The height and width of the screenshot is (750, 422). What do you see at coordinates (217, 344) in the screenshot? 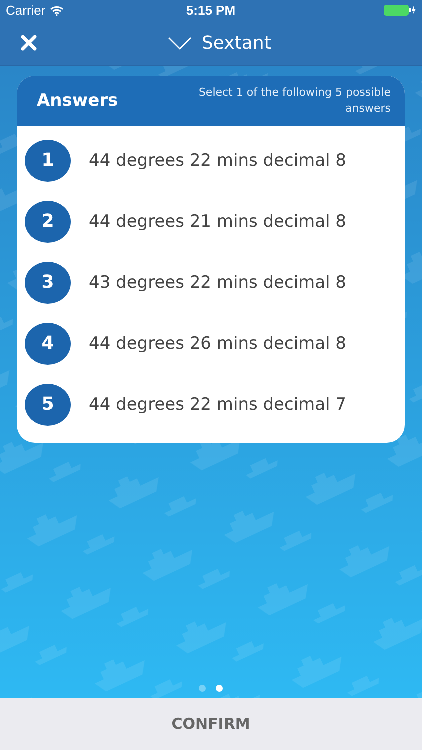
I see `answer-option: 44 degrees 26 mins decimal 8` at bounding box center [217, 344].